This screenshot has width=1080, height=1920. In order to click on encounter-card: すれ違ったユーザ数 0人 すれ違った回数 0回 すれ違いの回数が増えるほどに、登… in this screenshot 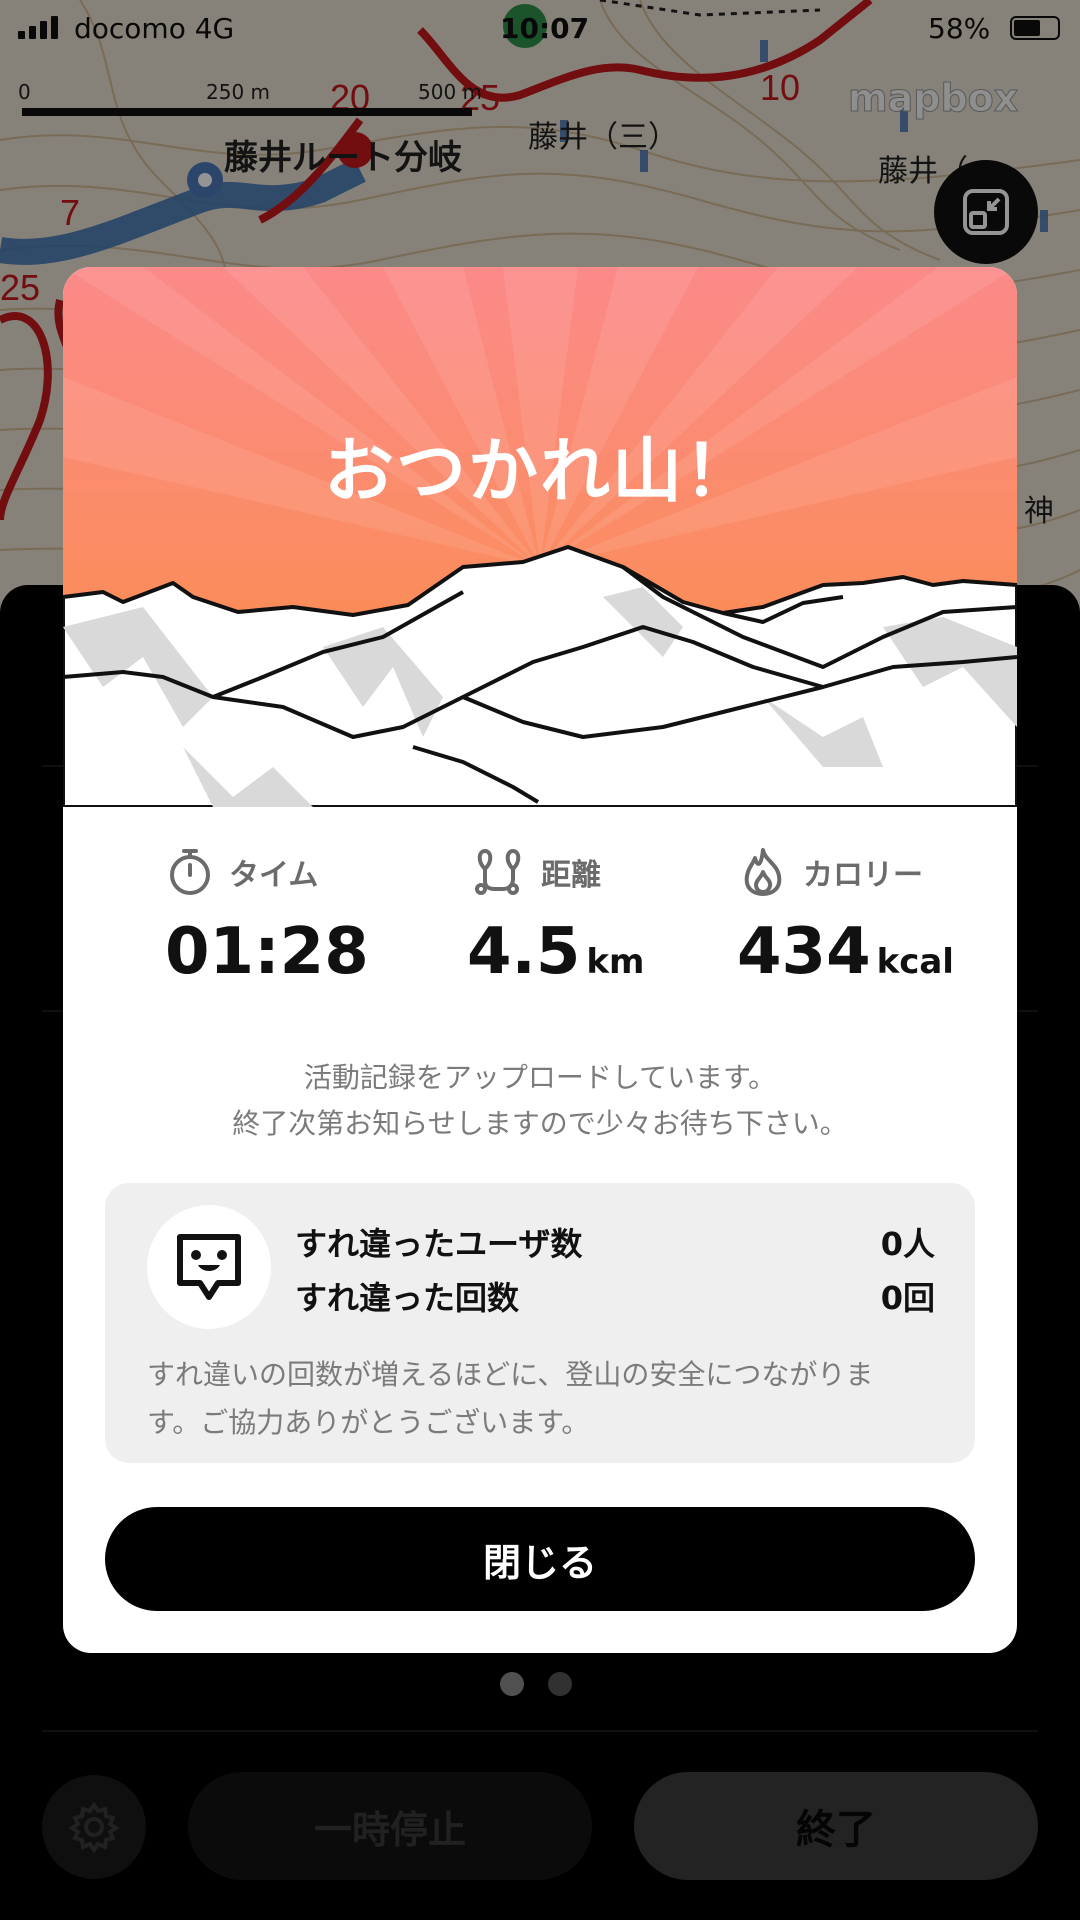, I will do `click(540, 1323)`.